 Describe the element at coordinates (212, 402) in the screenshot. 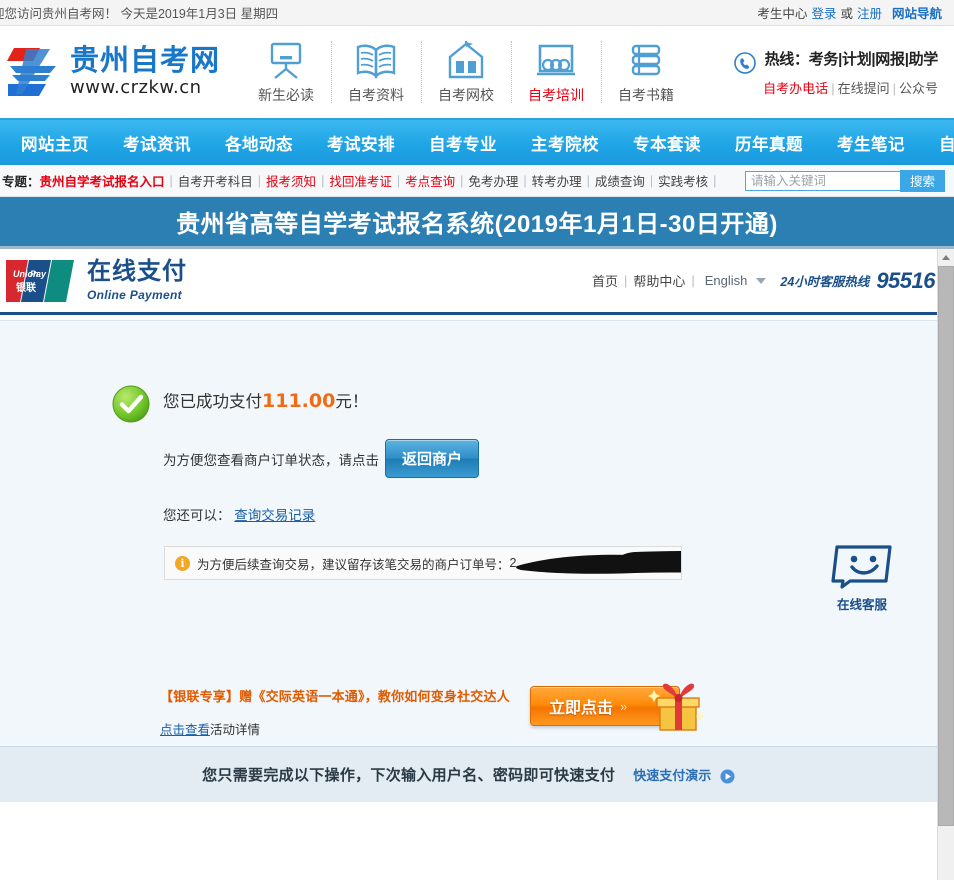

I see `success-prefix: 您已成功支付` at that location.